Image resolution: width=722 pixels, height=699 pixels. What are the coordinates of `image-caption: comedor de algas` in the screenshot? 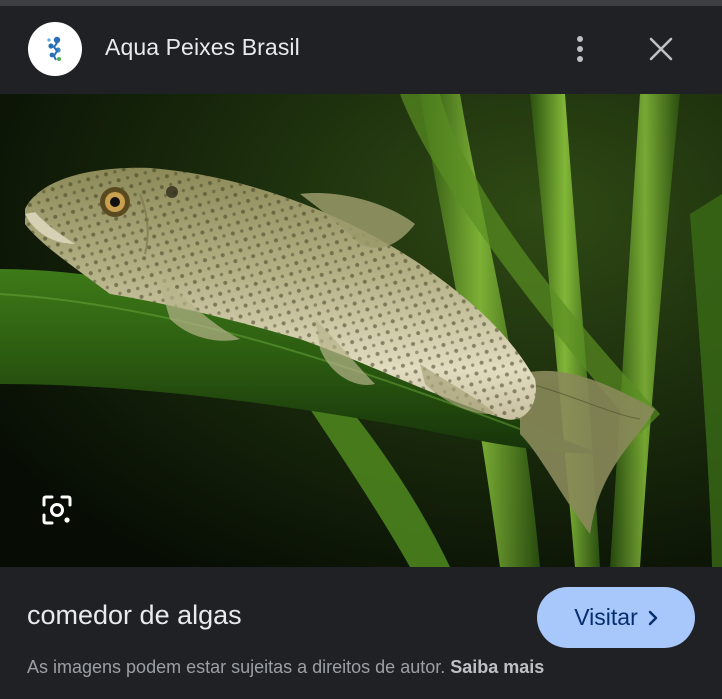 It's located at (134, 615).